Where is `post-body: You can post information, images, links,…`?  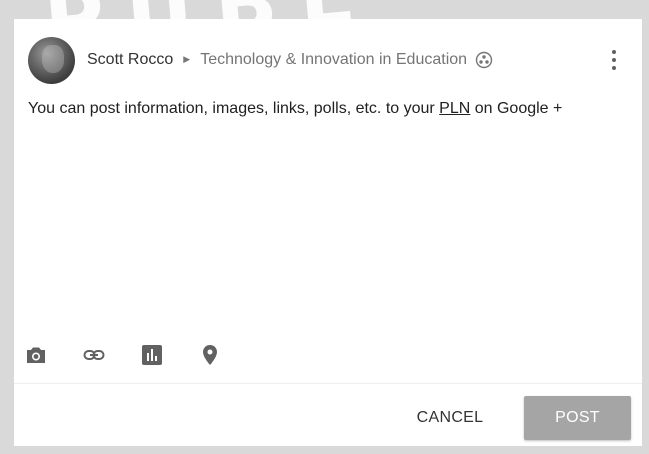
post-body: You can post information, images, links,… is located at coordinates (328, 109).